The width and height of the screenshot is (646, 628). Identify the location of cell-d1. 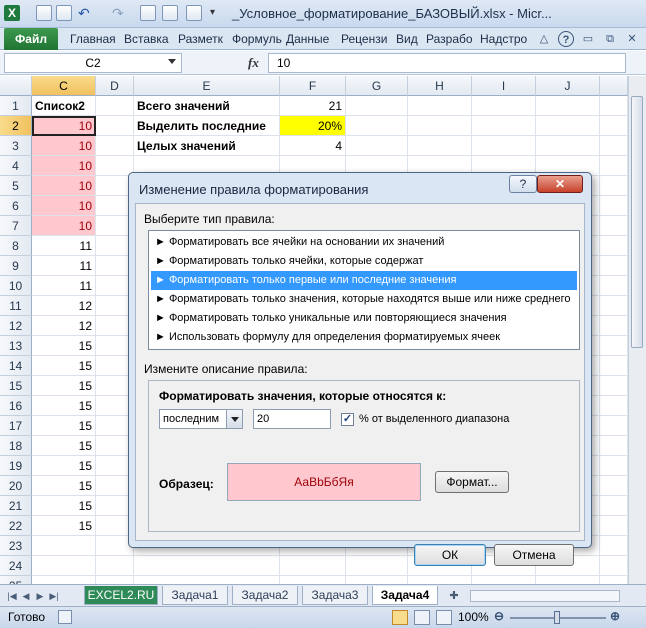
(115, 106).